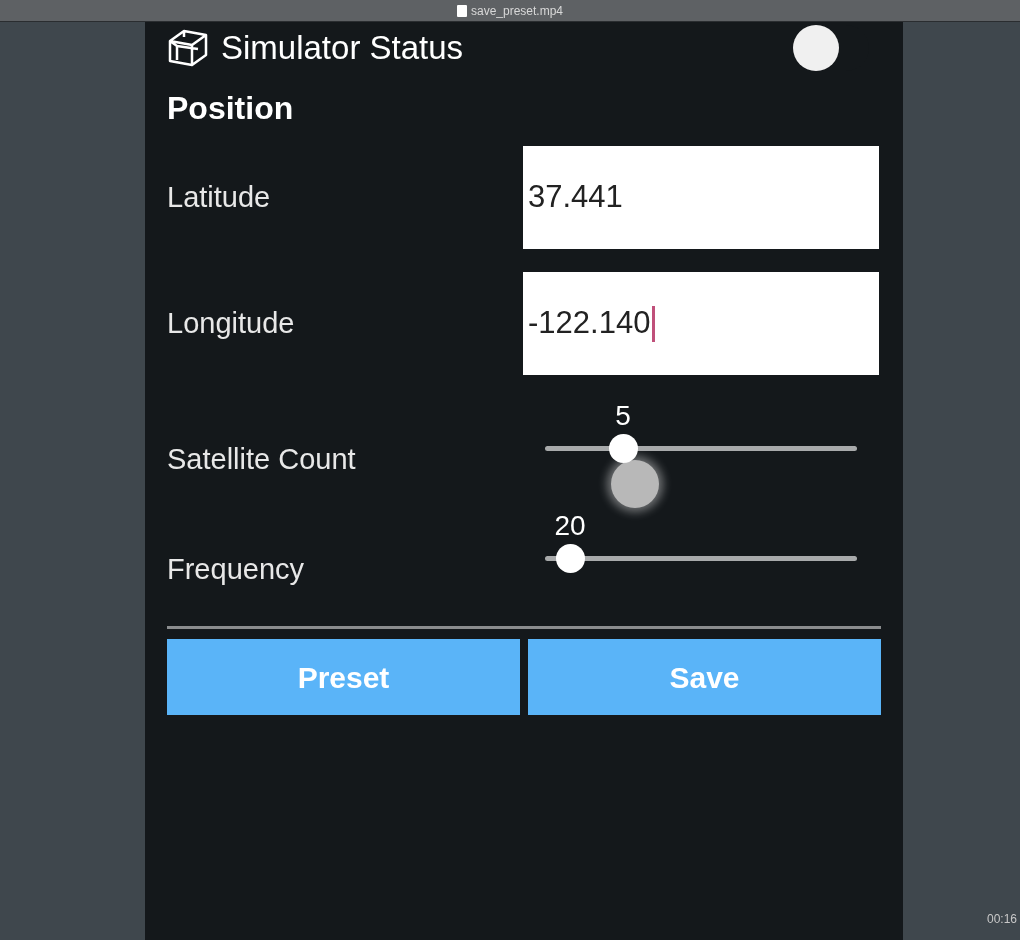 Image resolution: width=1020 pixels, height=940 pixels. What do you see at coordinates (236, 570) in the screenshot?
I see `slider-label: Frequency` at bounding box center [236, 570].